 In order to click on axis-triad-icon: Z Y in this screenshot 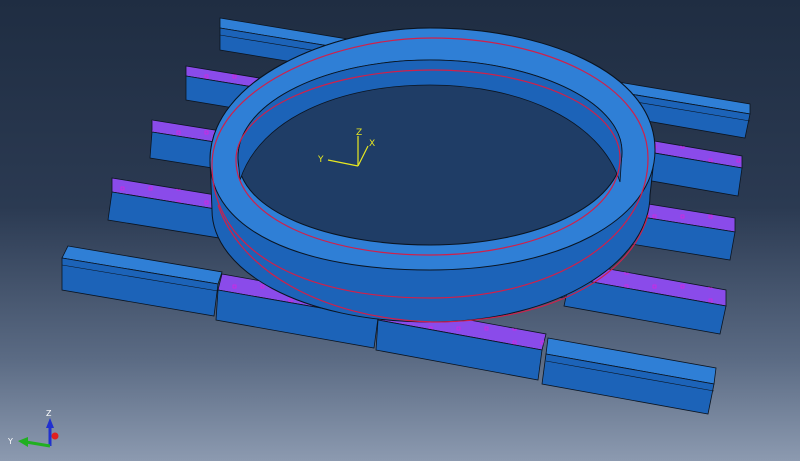, I will do `click(33, 428)`.